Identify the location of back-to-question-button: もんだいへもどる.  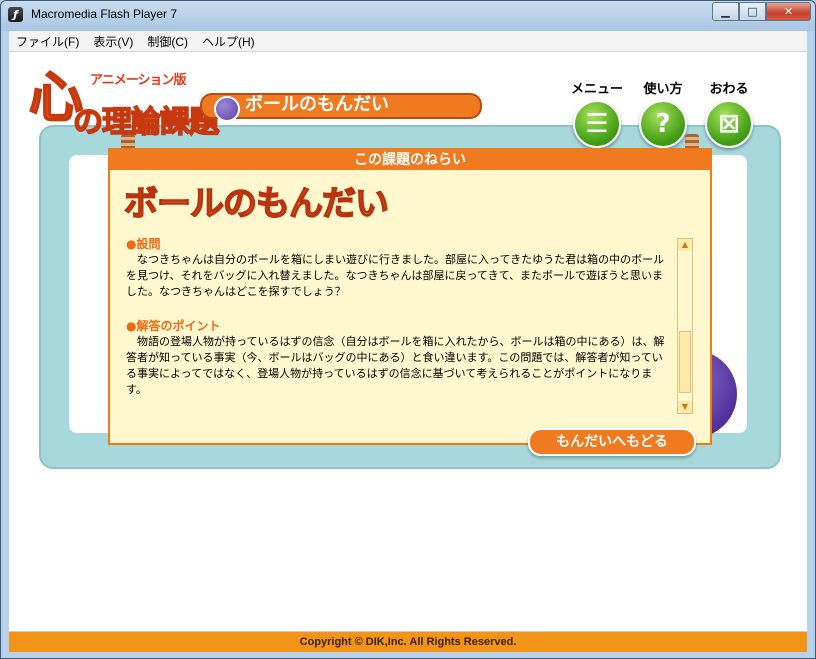
(612, 442).